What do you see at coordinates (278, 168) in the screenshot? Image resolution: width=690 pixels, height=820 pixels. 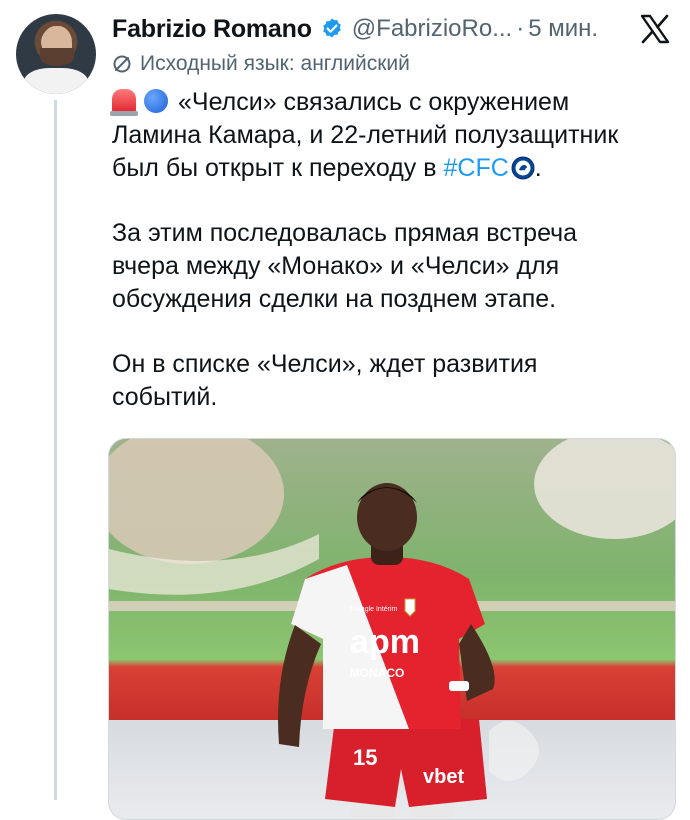 I see `tweet-line-3-prefix: был бы открыт к переходу в` at bounding box center [278, 168].